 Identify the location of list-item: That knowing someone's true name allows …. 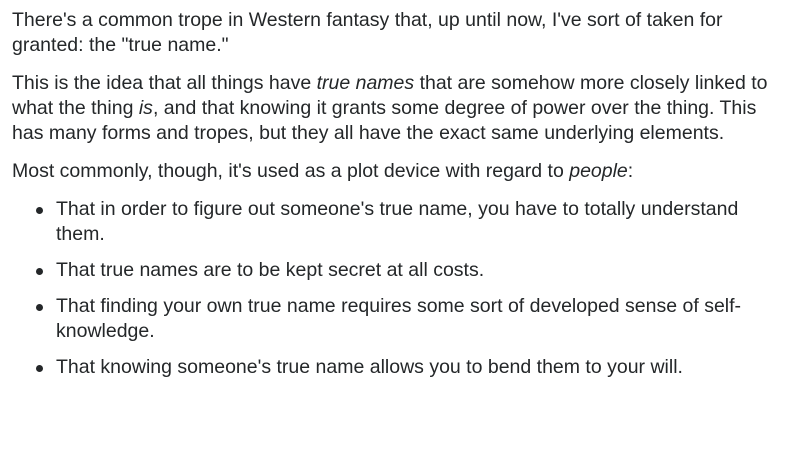
(407, 367).